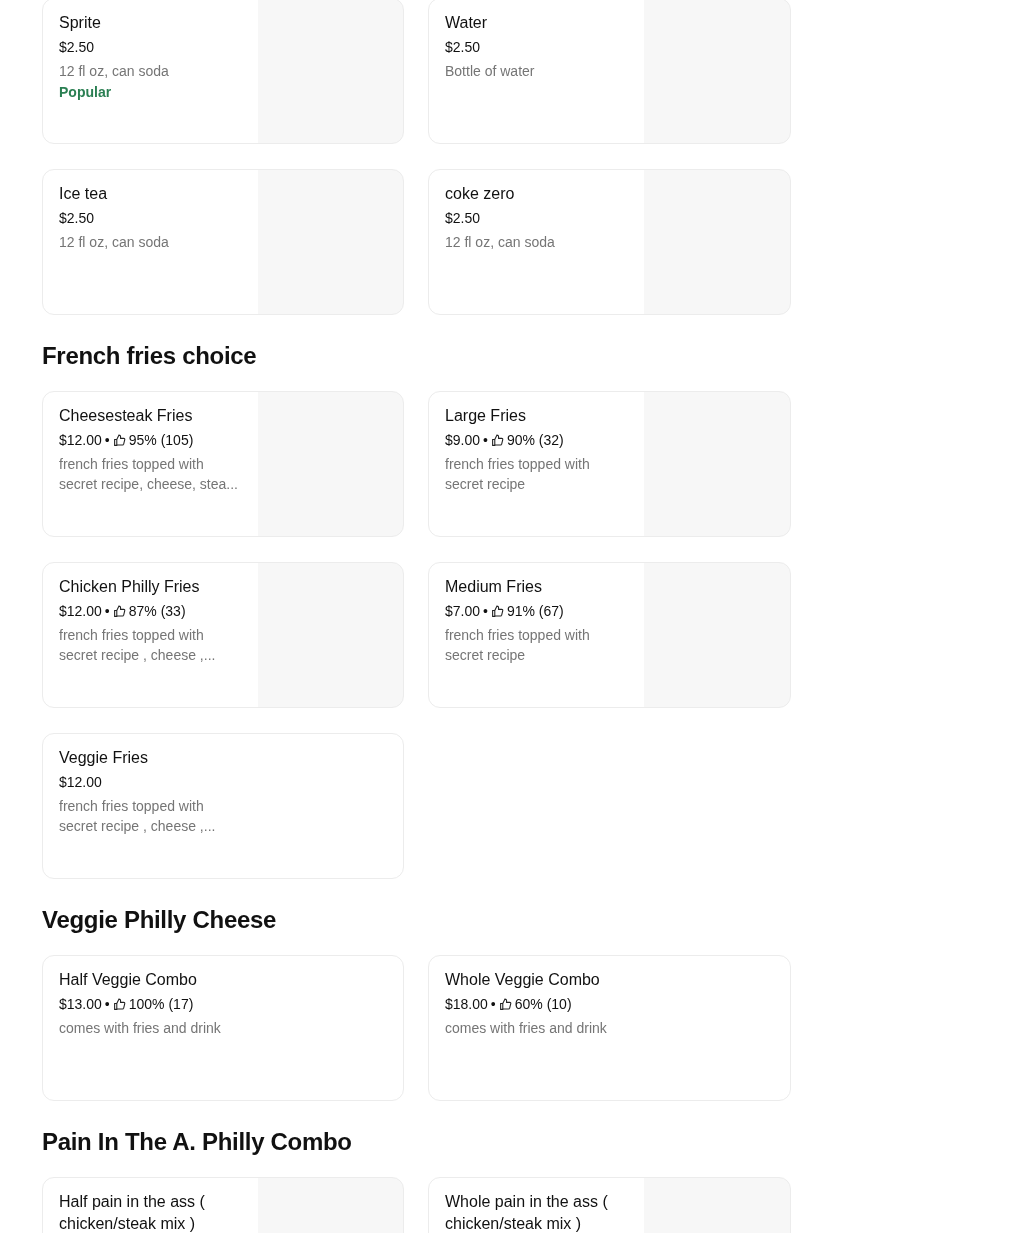  I want to click on menu-item-card: Half pain in the ass ( chicken/steak mix ), so click(223, 1205).